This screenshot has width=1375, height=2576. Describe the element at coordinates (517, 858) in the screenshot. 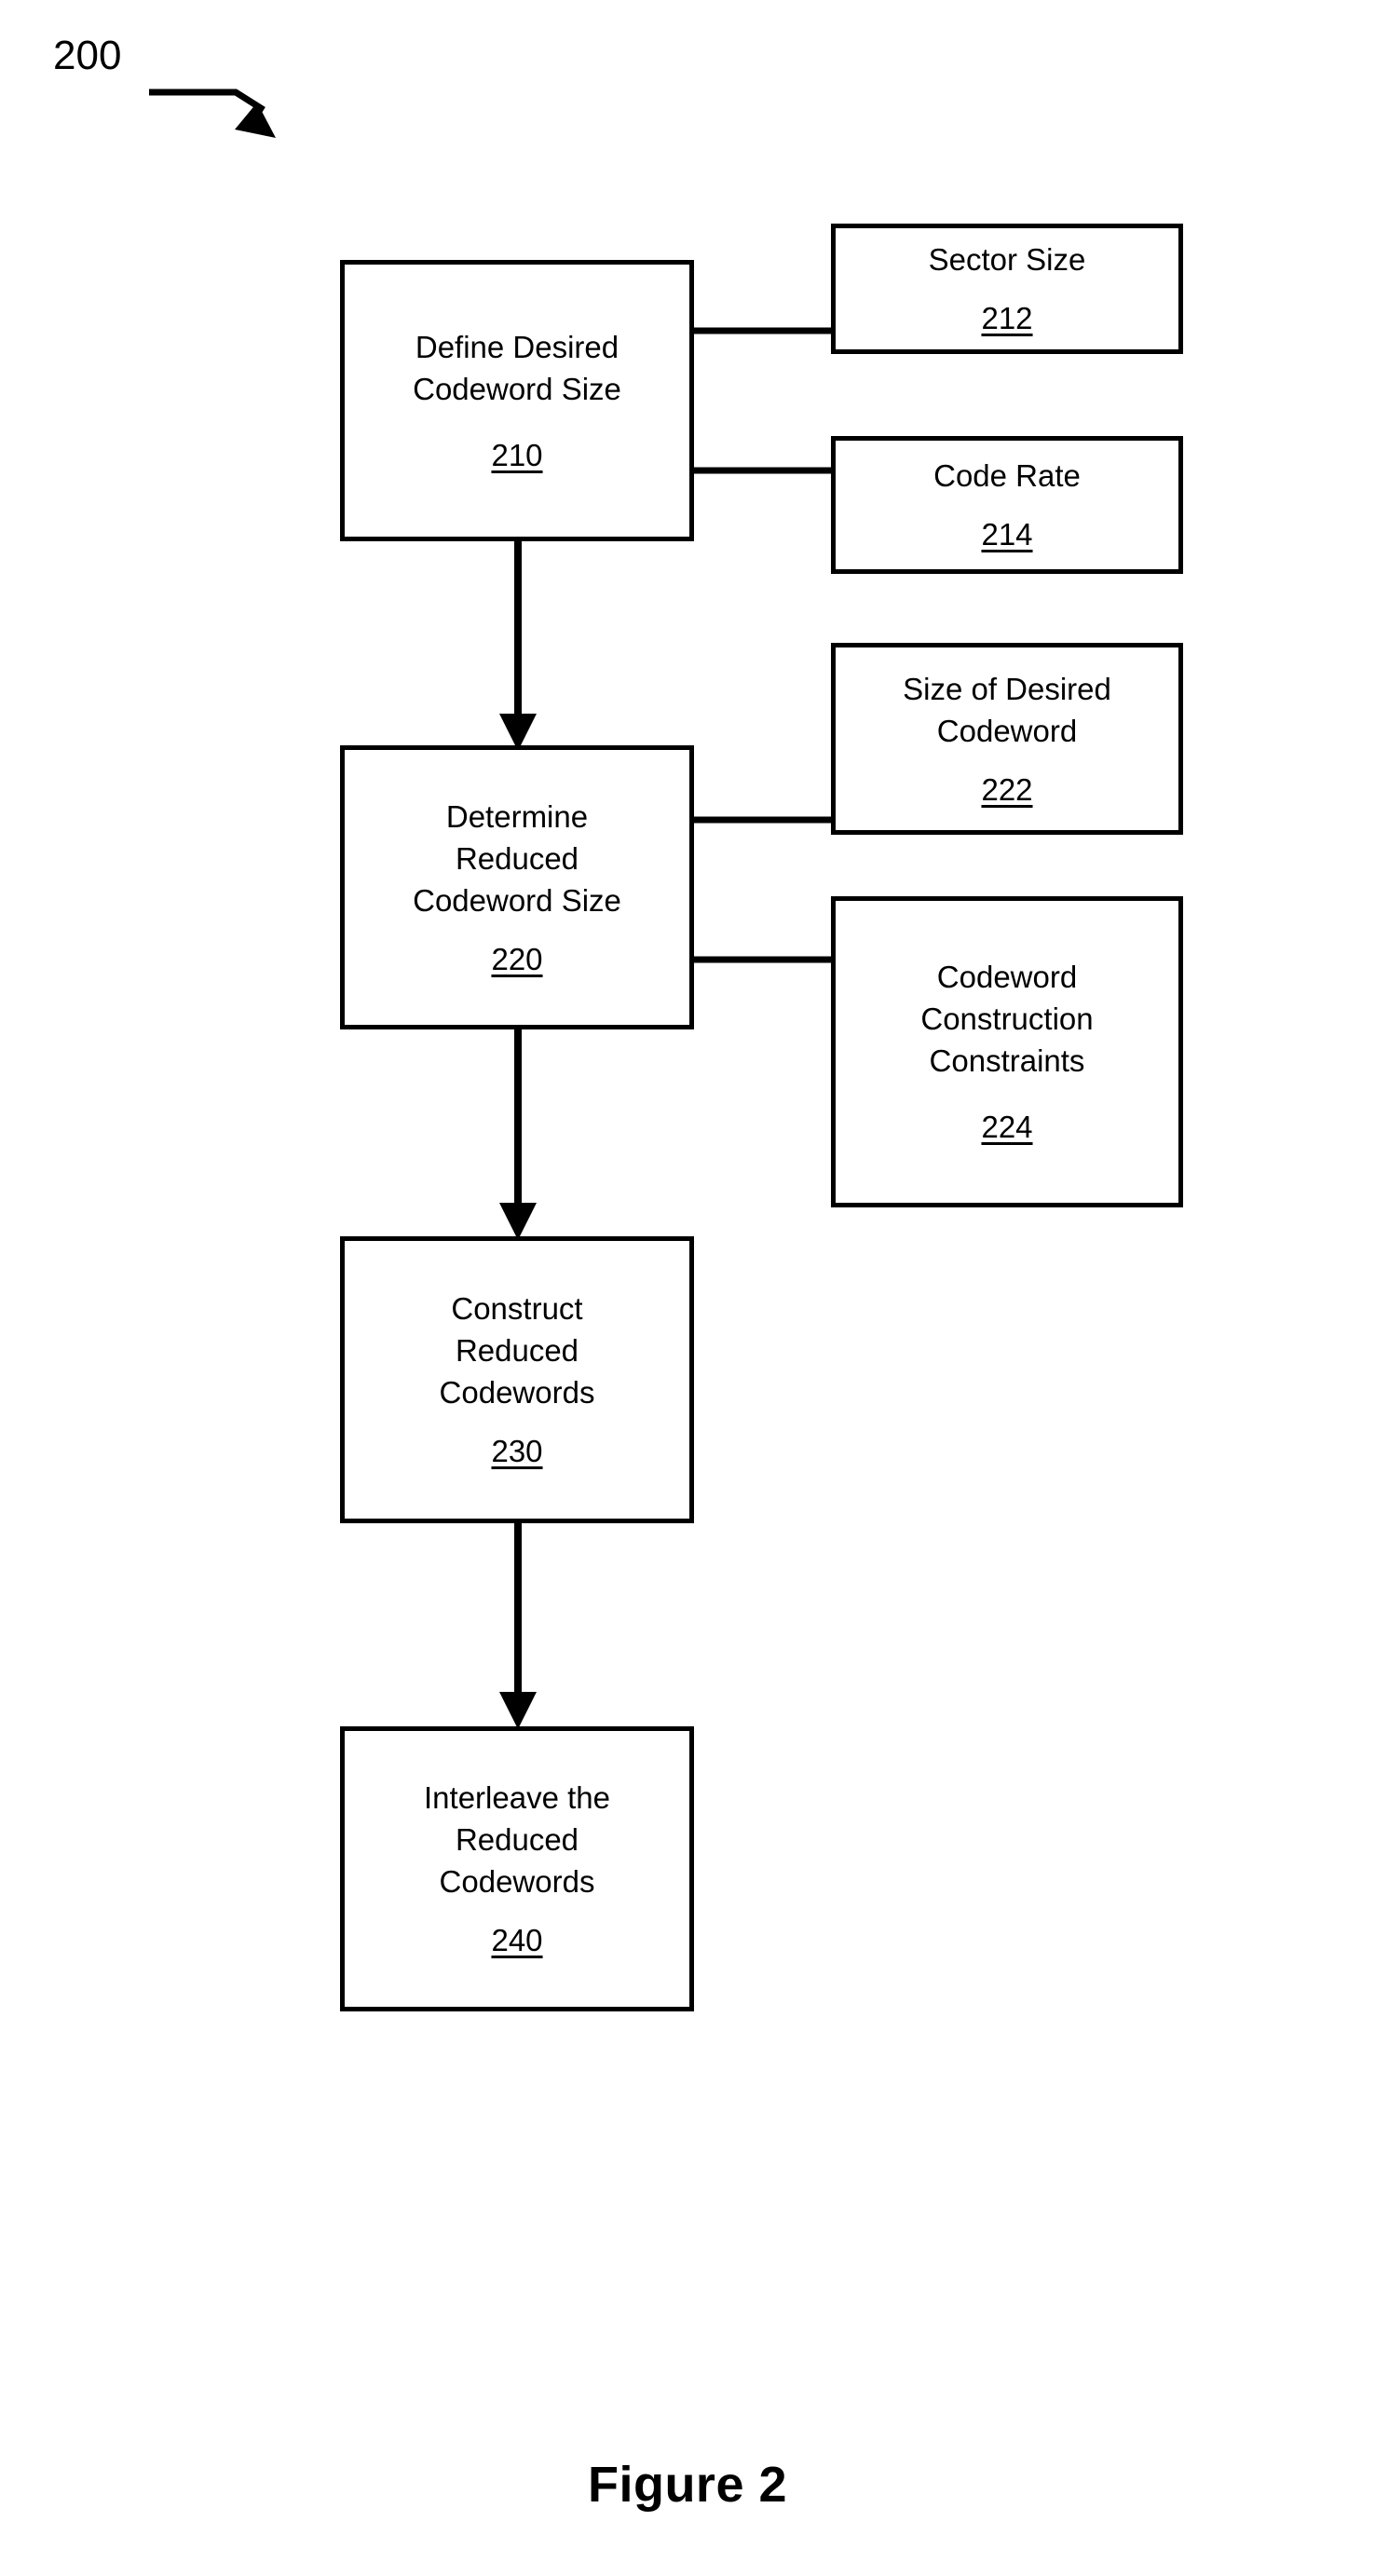

I see `flow-step-label-220: Determine Reduced Codeword Size` at that location.